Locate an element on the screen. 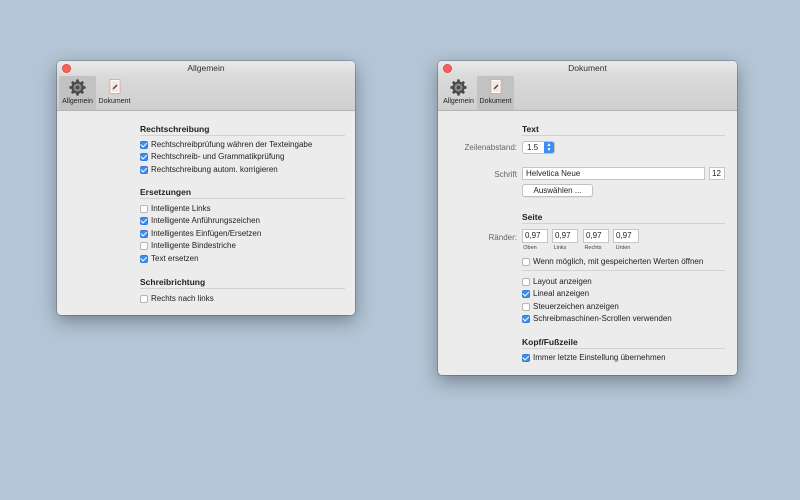 This screenshot has height=500, width=800. line-spacing-select: 1.5 ▲ ▼ is located at coordinates (538, 147).